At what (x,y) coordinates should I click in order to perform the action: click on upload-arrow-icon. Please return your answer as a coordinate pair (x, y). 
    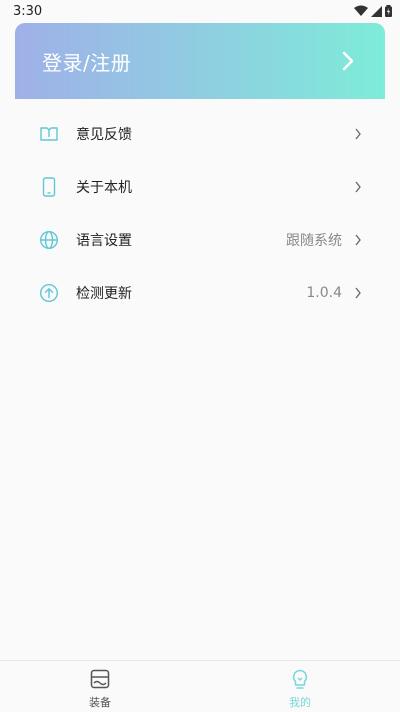
    Looking at the image, I should click on (49, 293).